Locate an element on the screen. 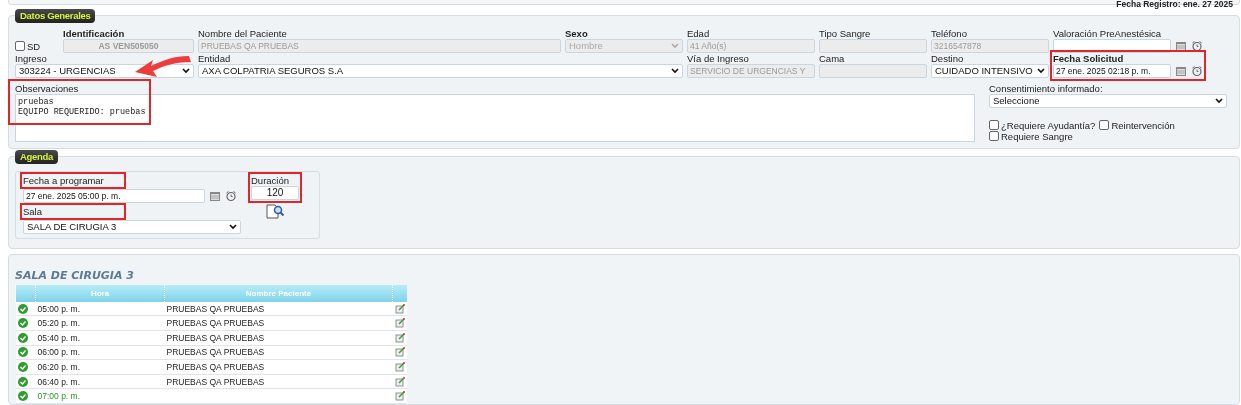 This screenshot has width=1241, height=405. field-label: Tipo Sangre is located at coordinates (845, 33).